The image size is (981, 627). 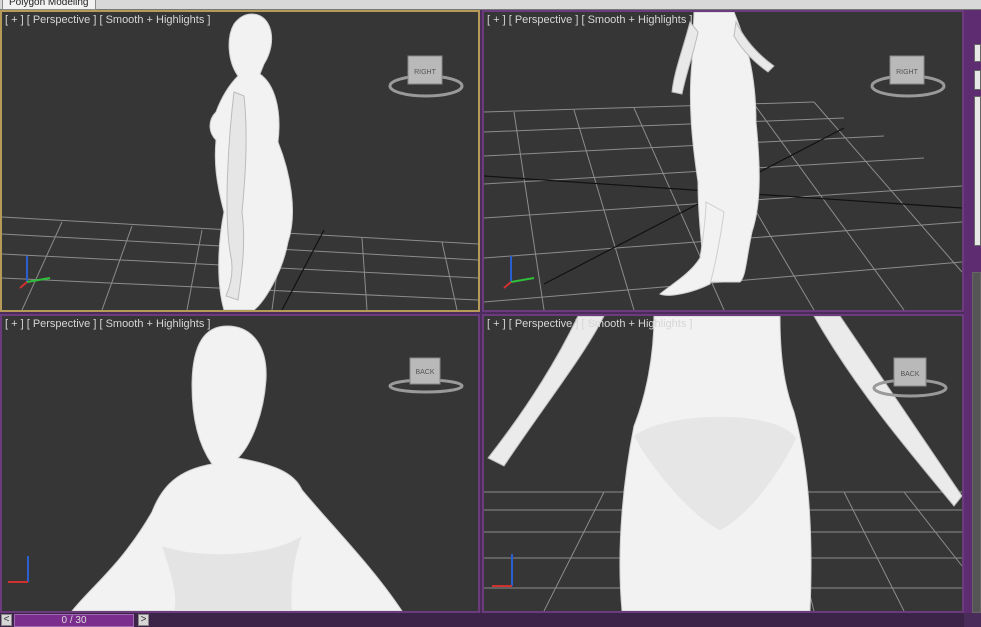 I want to click on ribbon-bar: Polygon Modeling, so click(x=490, y=5).